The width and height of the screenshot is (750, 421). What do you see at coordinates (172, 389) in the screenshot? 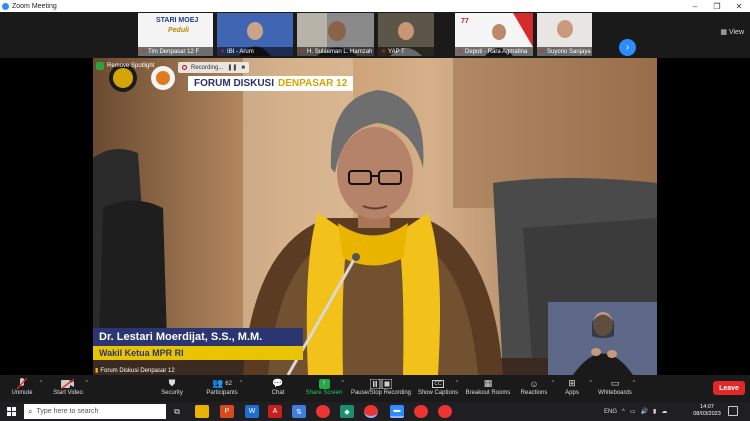
I see `security-button: ⛊ Security` at bounding box center [172, 389].